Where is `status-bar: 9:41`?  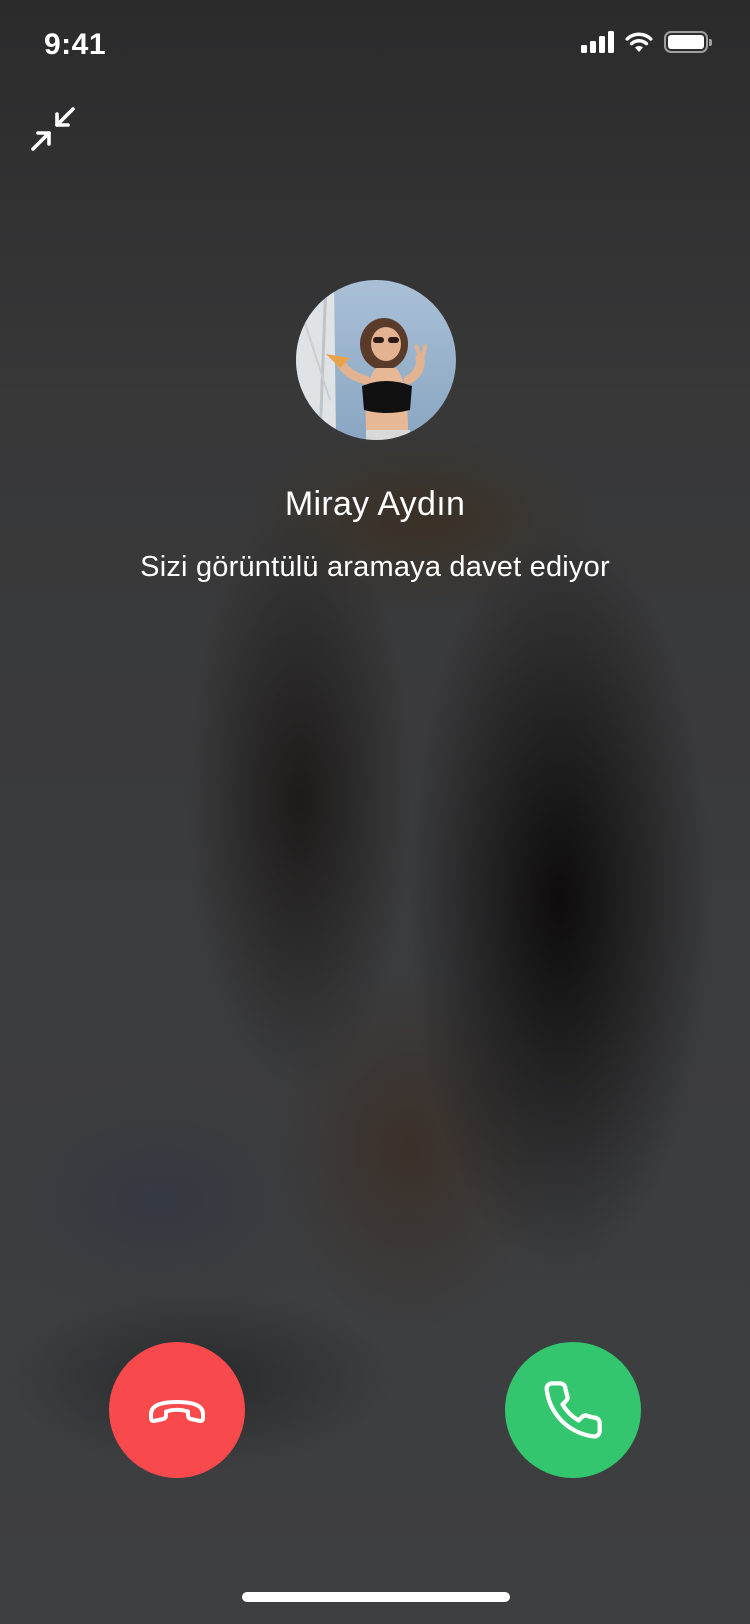 status-bar: 9:41 is located at coordinates (375, 45).